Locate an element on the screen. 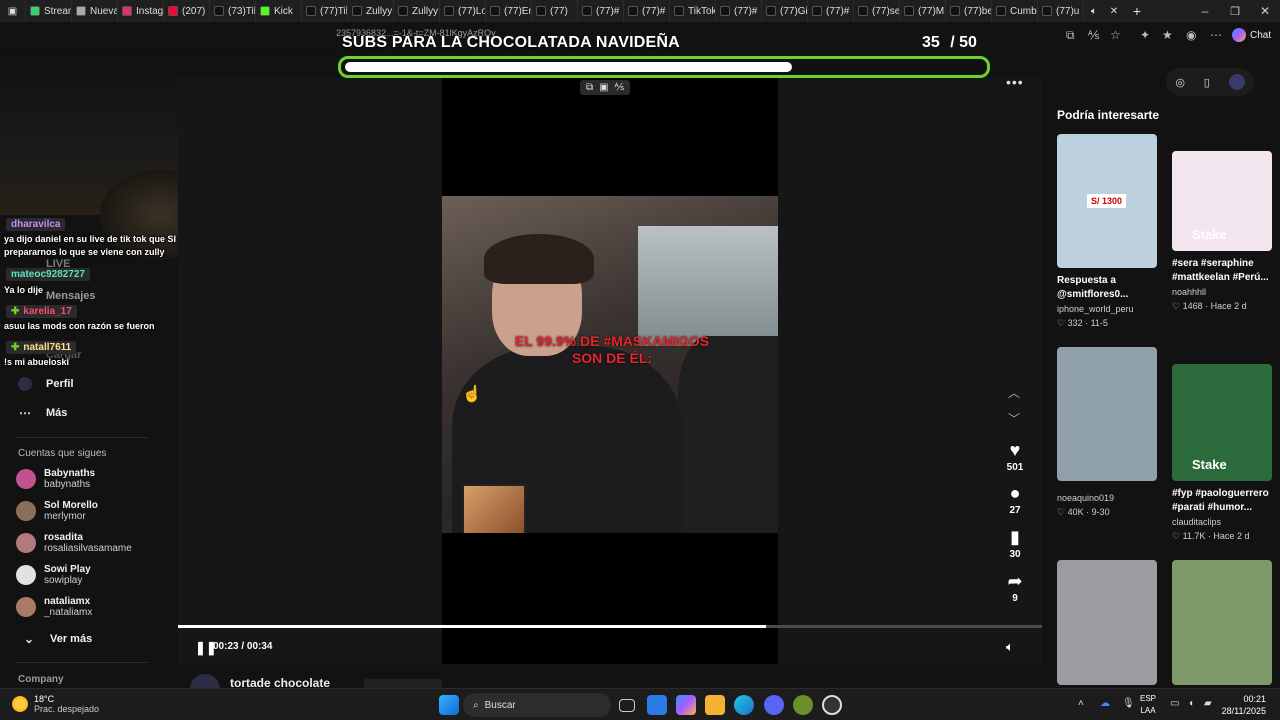  chat-username: ✚ karelia_17 is located at coordinates (41, 311).